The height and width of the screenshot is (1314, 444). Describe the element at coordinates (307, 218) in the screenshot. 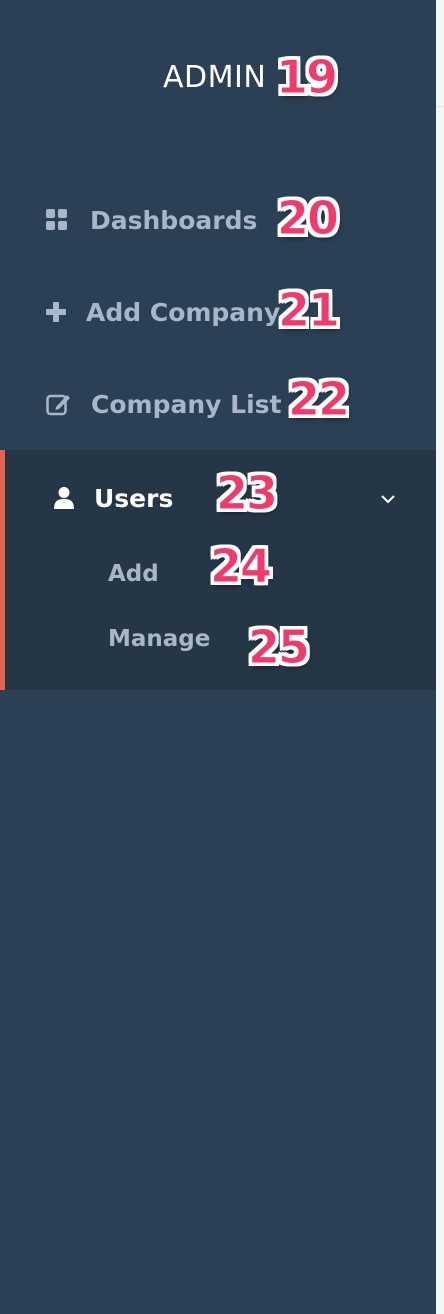

I see `annotation-badge: 20` at that location.